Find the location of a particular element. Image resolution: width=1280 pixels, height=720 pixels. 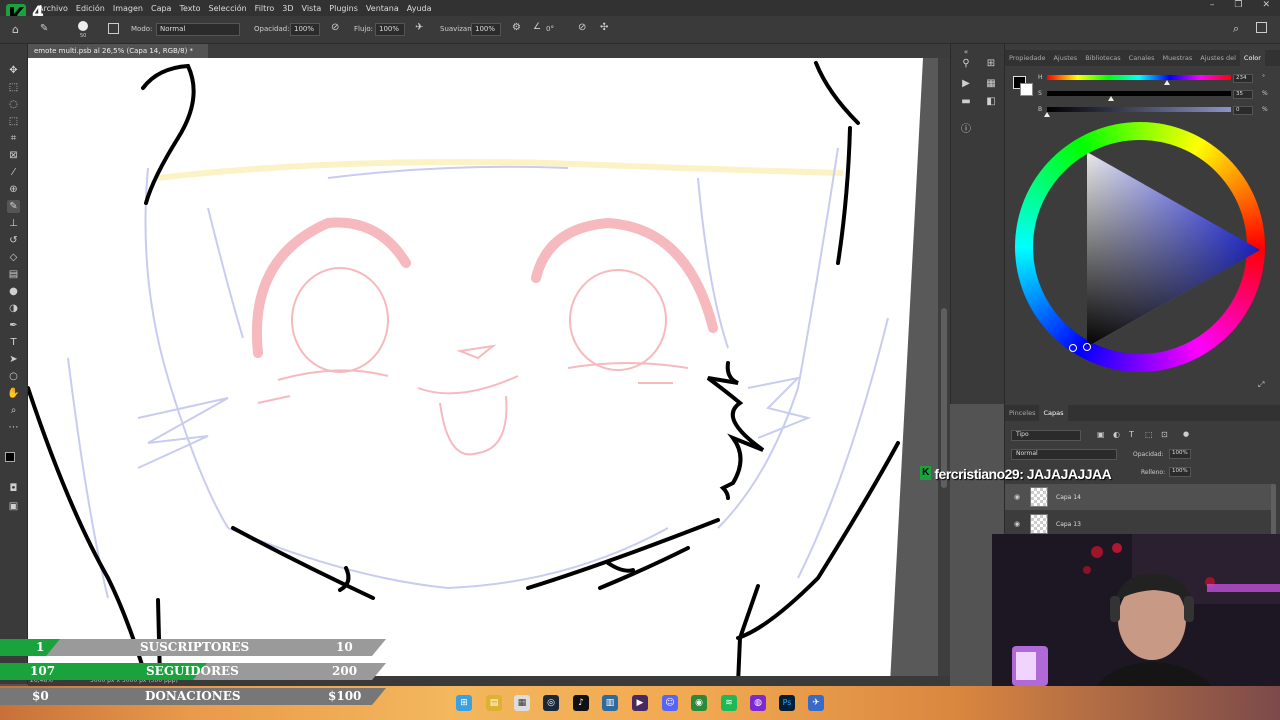

pen-tool-icon: ✒ is located at coordinates (13, 325).